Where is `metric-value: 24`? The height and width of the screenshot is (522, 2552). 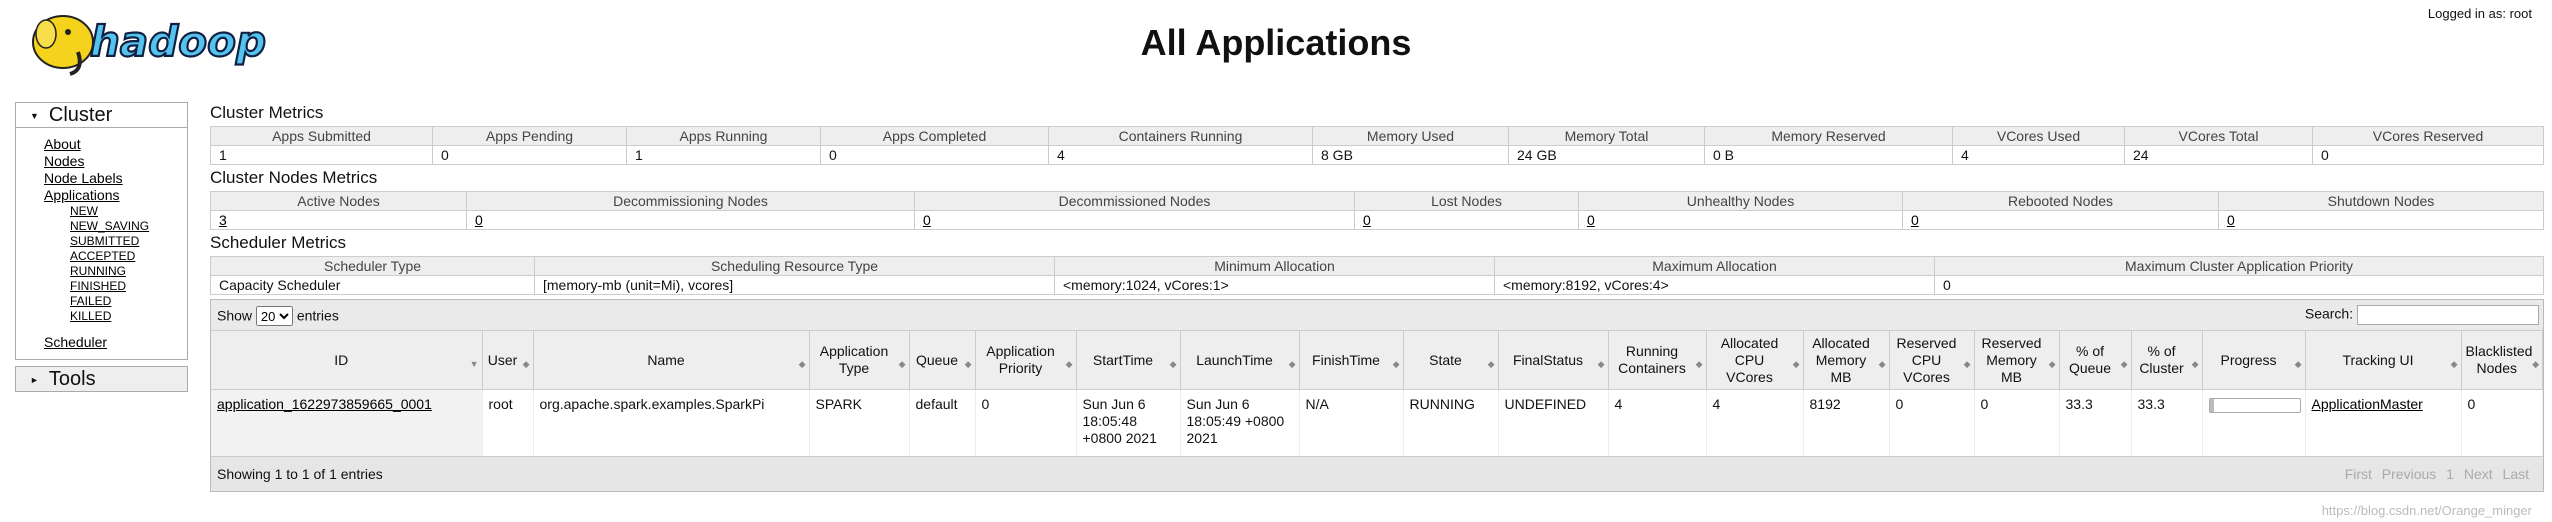 metric-value: 24 is located at coordinates (2218, 155).